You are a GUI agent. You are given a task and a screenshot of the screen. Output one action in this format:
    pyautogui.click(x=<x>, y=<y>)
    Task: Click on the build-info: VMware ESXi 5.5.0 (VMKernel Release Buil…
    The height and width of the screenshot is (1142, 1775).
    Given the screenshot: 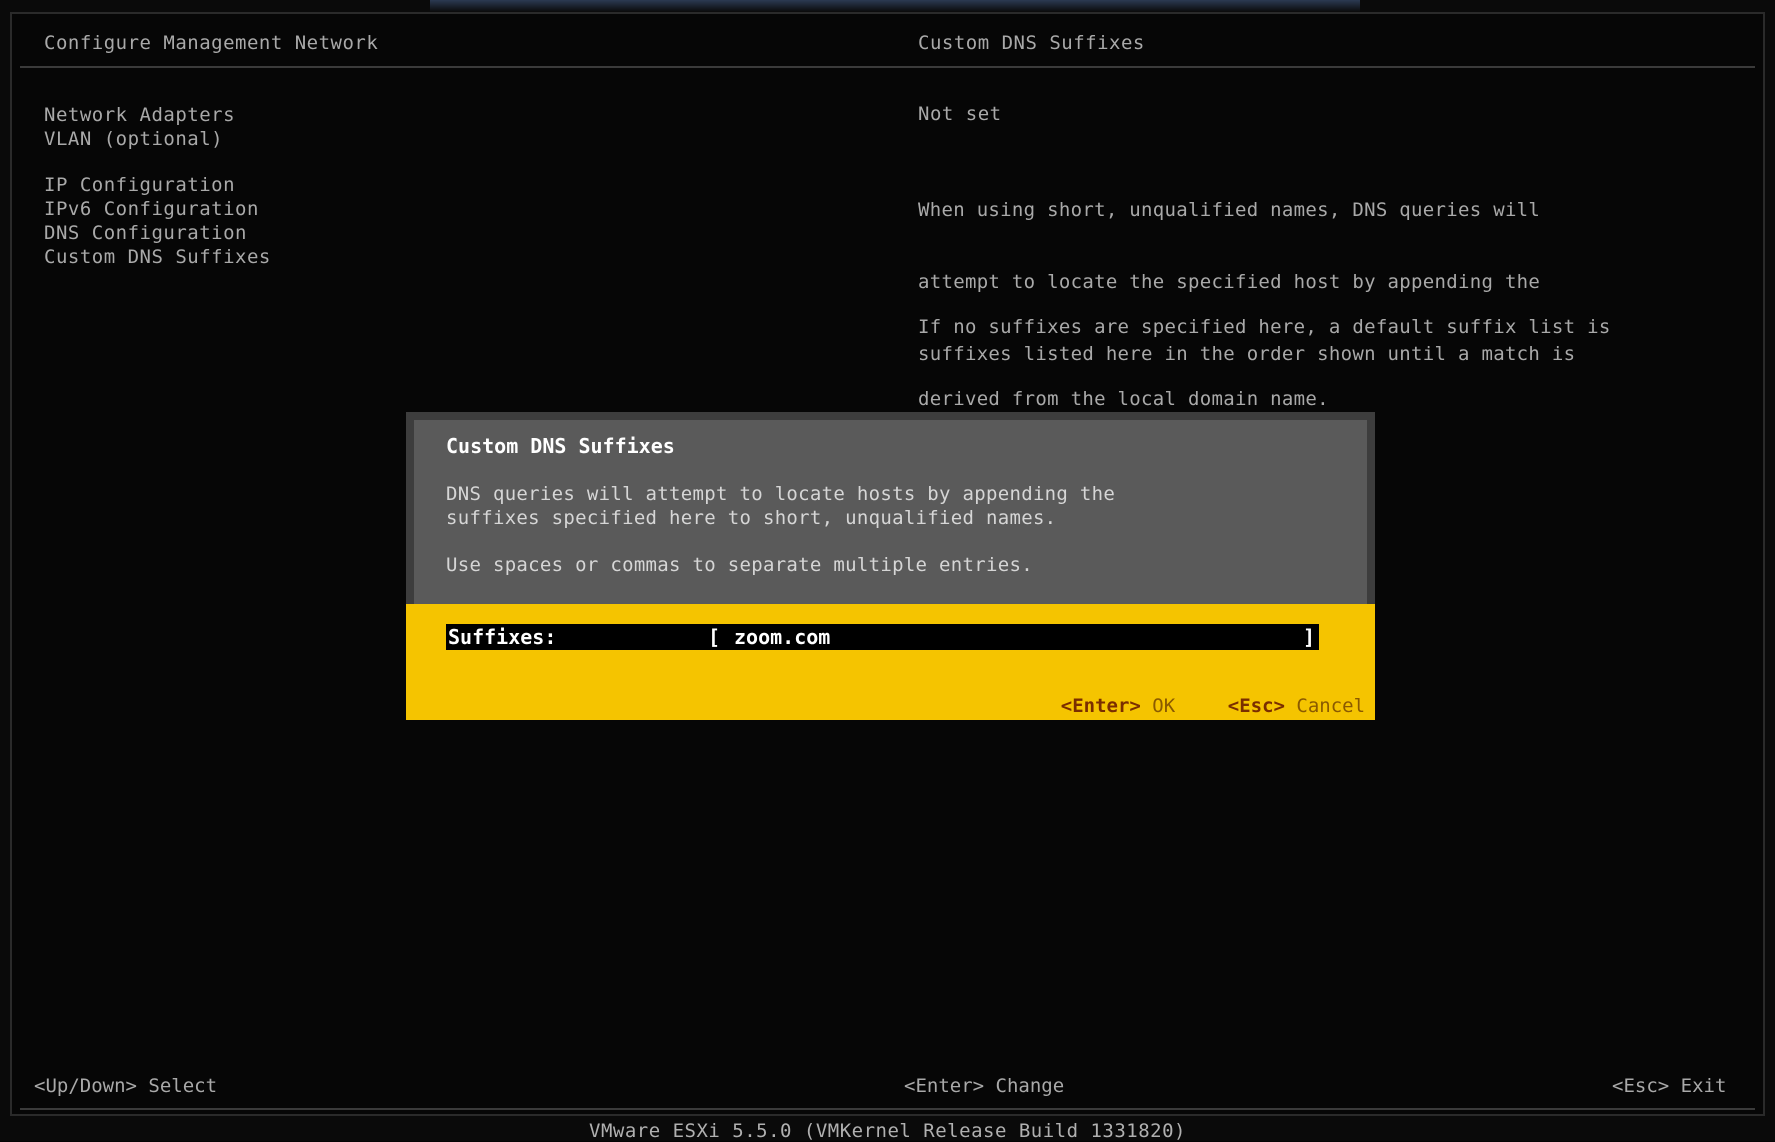 What is the action you would take?
    pyautogui.click(x=887, y=1131)
    